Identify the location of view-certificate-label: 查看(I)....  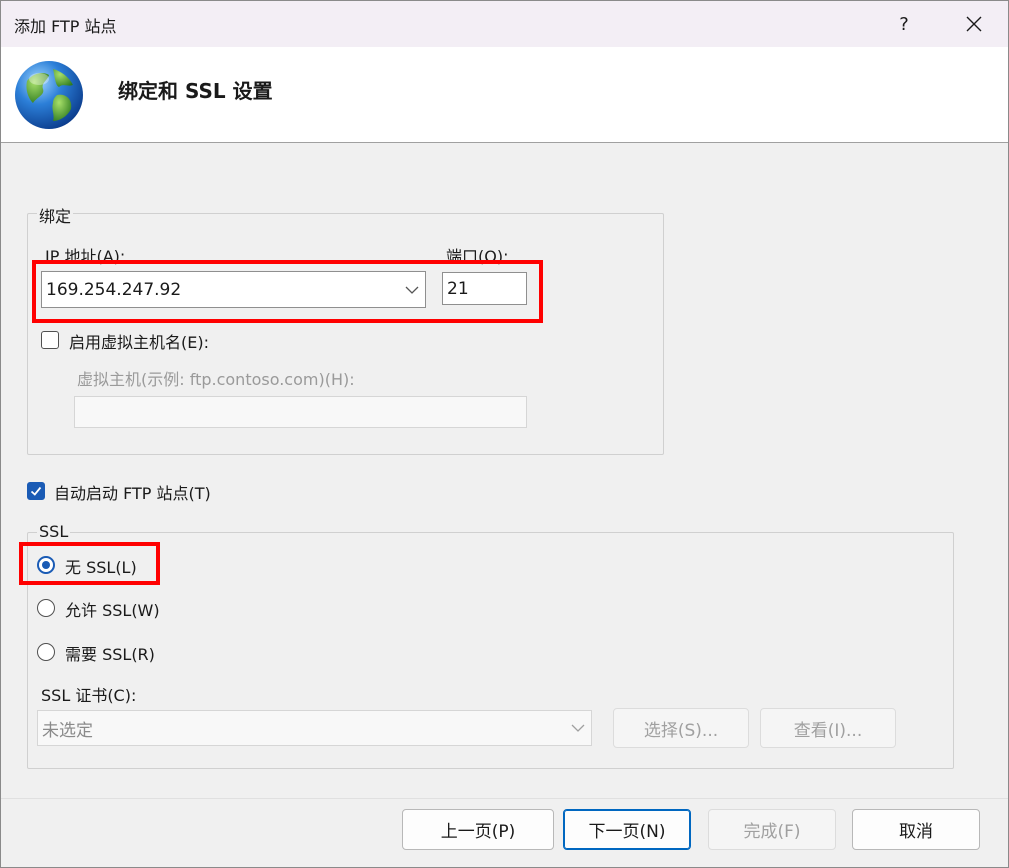
(828, 730).